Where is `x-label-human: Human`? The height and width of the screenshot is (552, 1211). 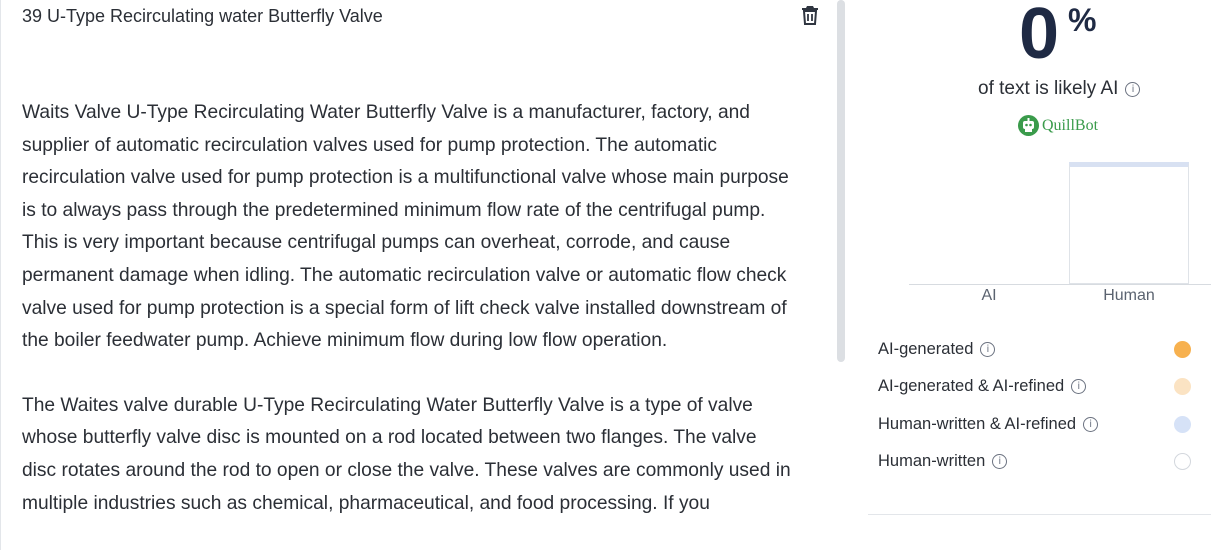
x-label-human: Human is located at coordinates (1129, 295).